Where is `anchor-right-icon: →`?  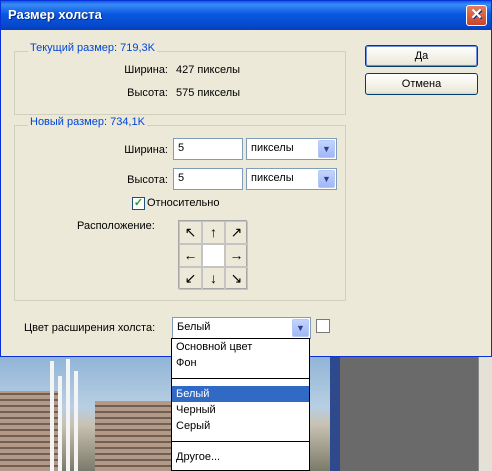
anchor-right-icon: → is located at coordinates (236, 255).